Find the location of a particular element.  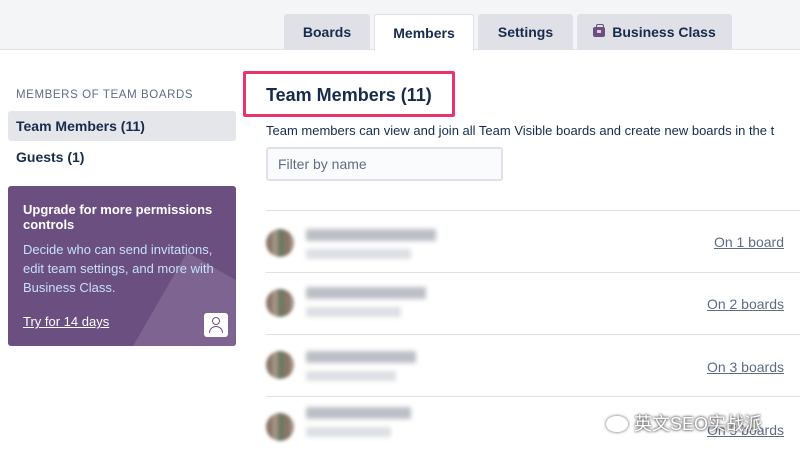

briefcase-icon is located at coordinates (599, 30).